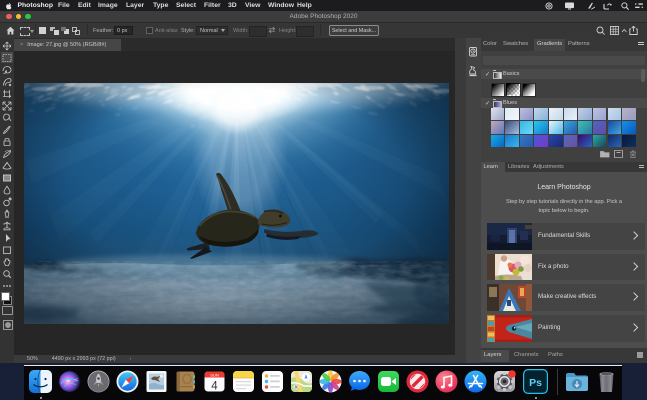  What do you see at coordinates (215, 374) in the screenshot?
I see `svg-text: SUN` at bounding box center [215, 374].